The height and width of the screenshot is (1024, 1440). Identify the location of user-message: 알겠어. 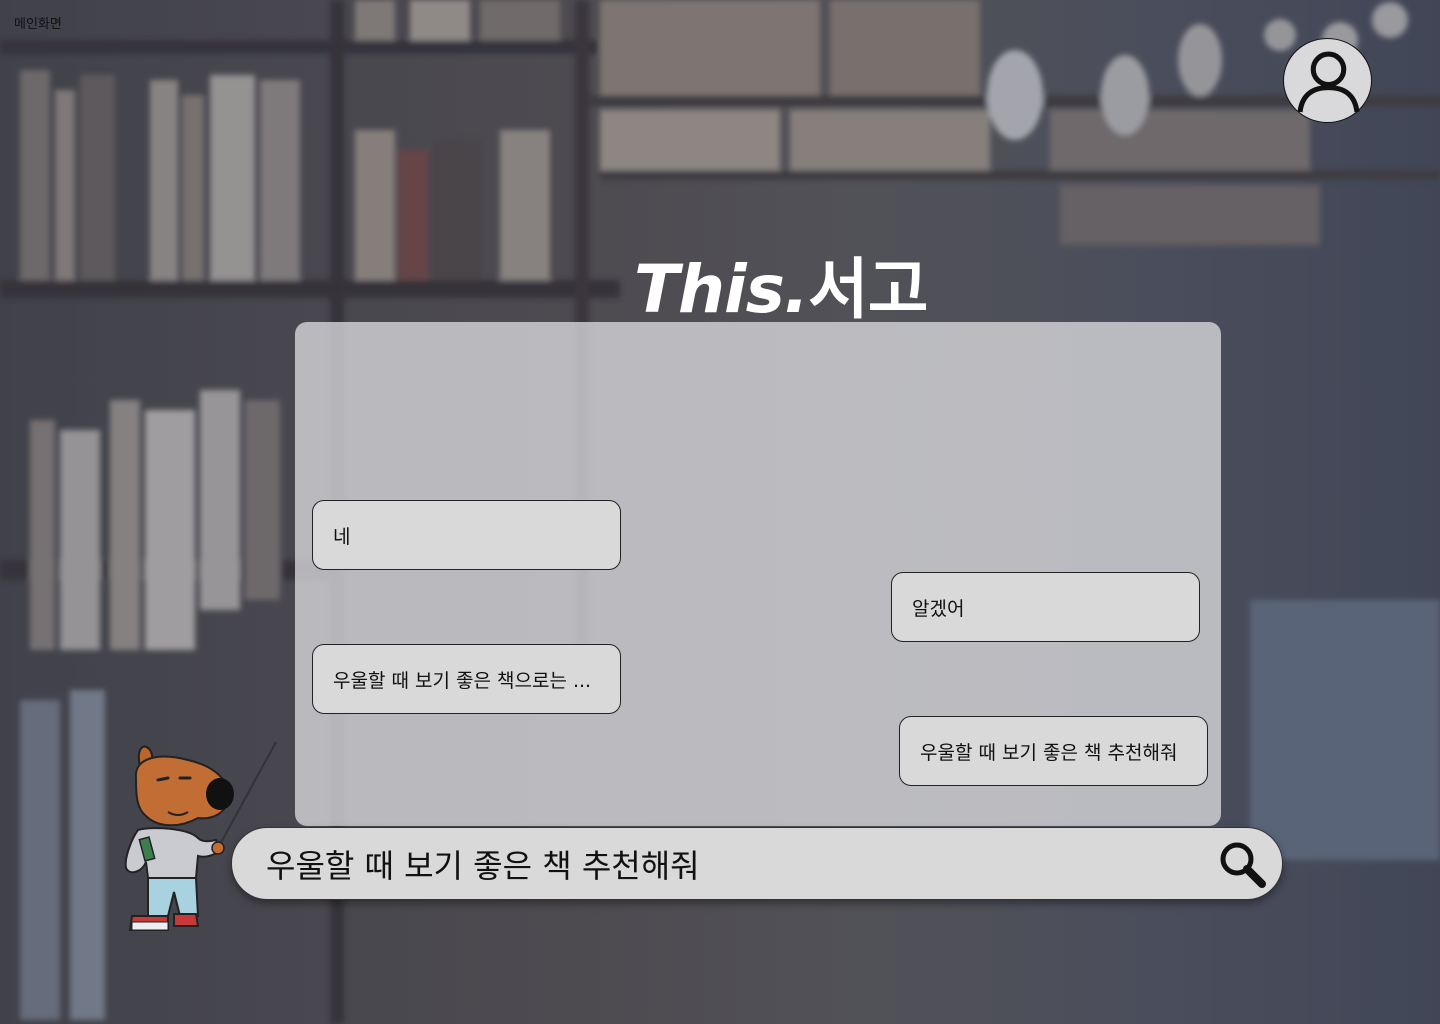
(1045, 607).